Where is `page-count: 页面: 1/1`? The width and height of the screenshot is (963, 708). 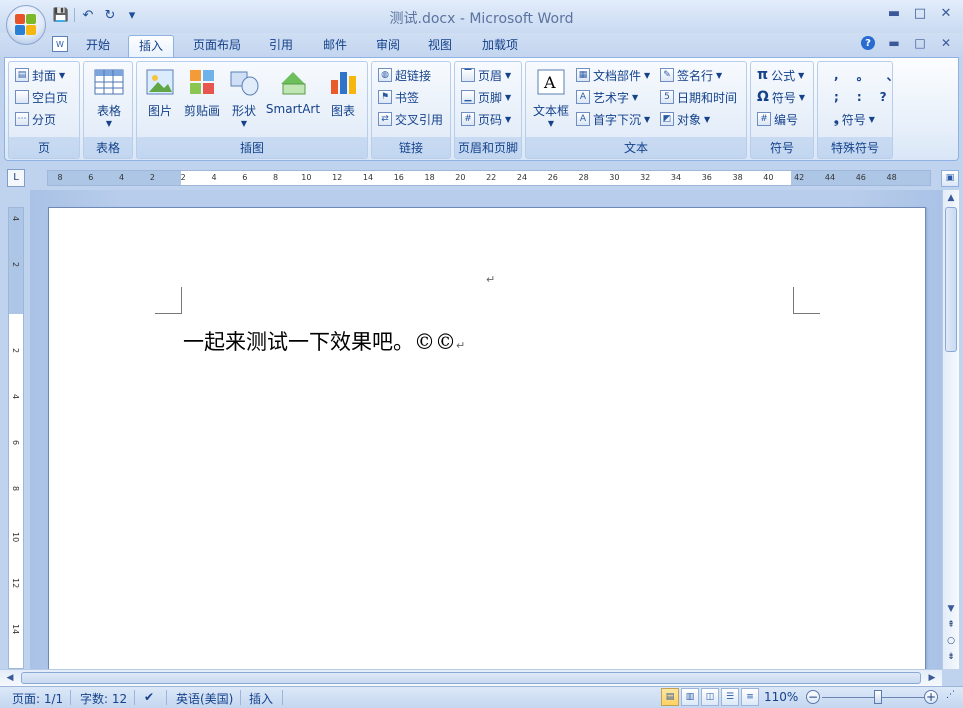
page-count: 页面: 1/1 is located at coordinates (37, 698).